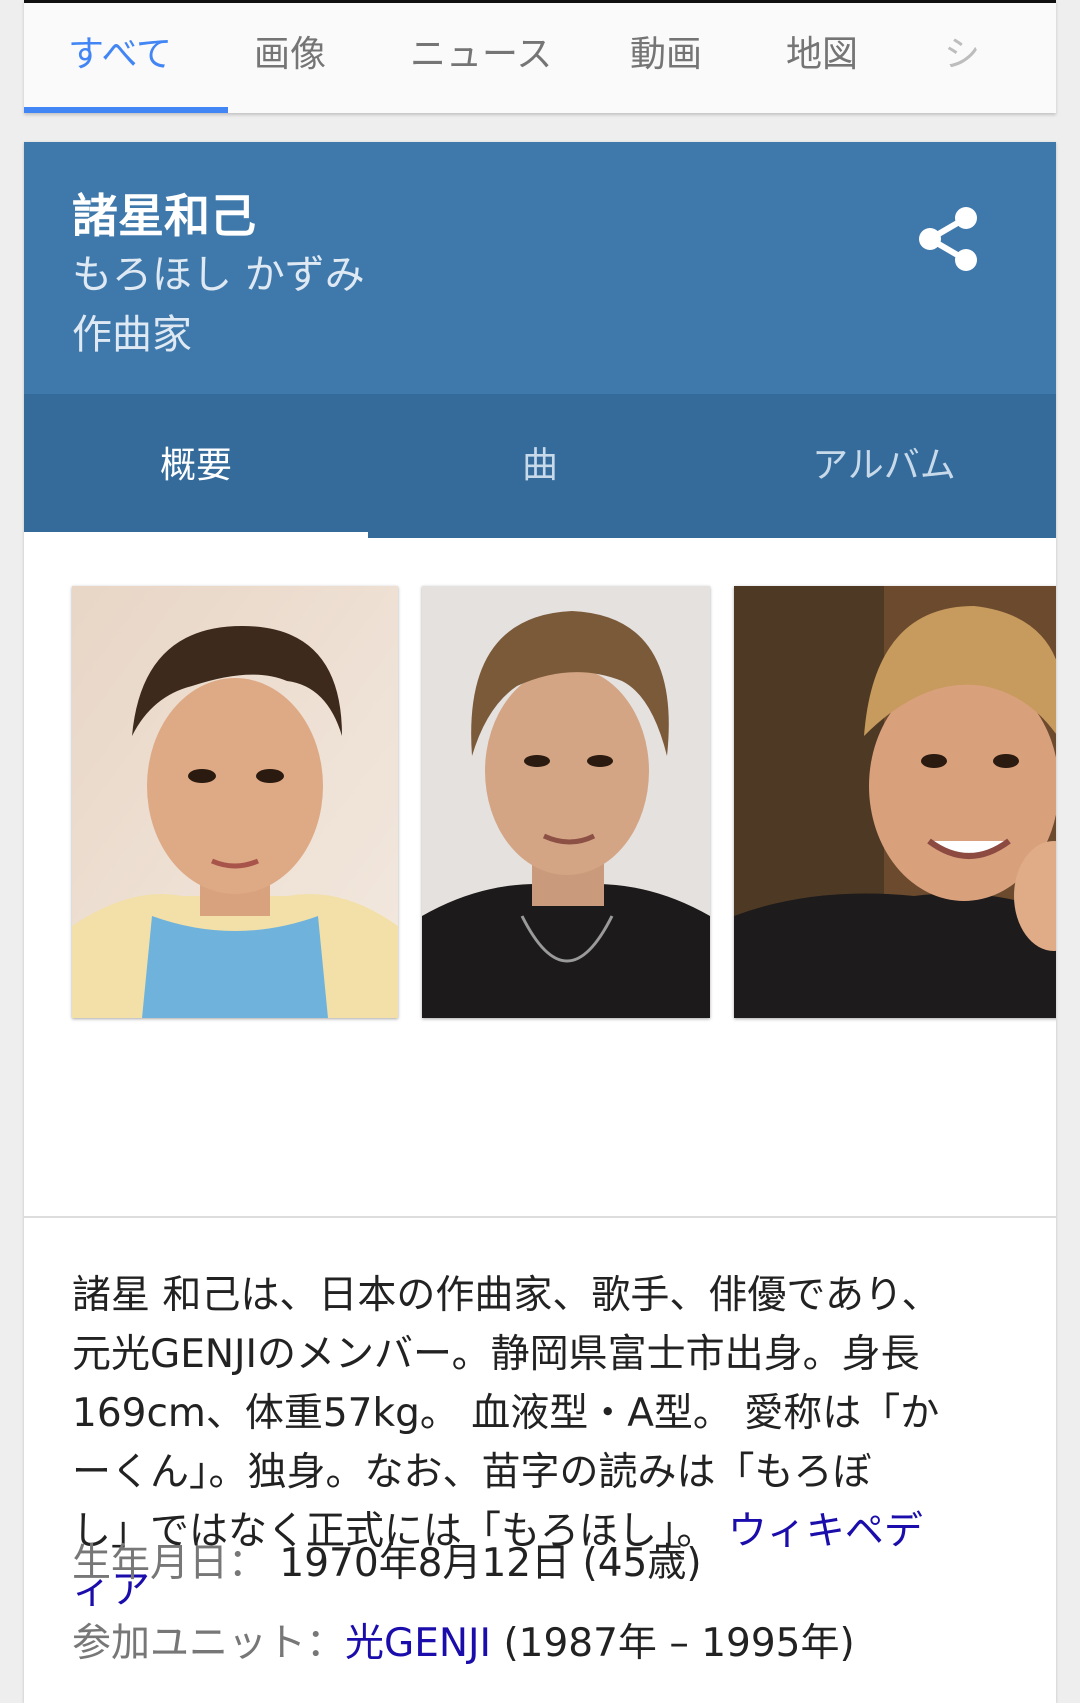 The width and height of the screenshot is (1080, 1703). What do you see at coordinates (481, 51) in the screenshot?
I see `tab-news: ニュース` at bounding box center [481, 51].